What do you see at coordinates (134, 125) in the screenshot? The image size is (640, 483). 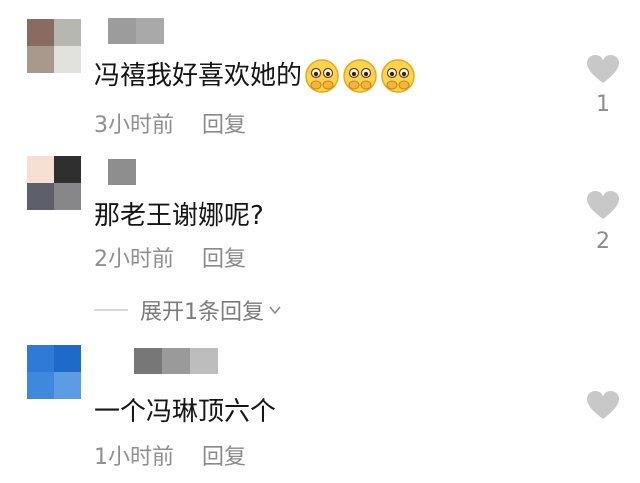 I see `timestamp: 3小时前` at bounding box center [134, 125].